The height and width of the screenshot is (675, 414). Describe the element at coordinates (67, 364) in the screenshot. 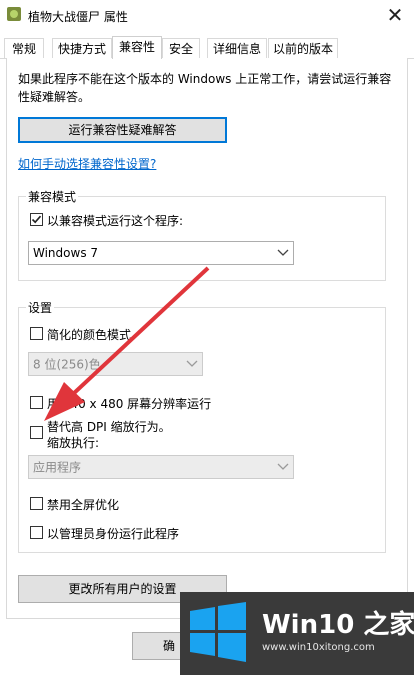

I see `color-depth-value: 8 位(256)色` at that location.